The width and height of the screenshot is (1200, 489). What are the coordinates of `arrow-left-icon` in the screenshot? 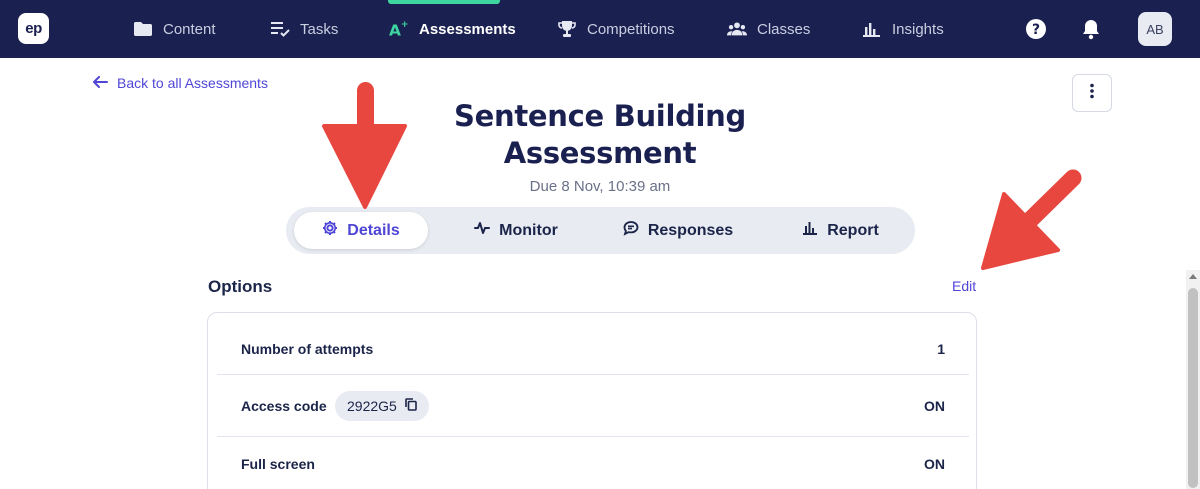 It's located at (100, 83).